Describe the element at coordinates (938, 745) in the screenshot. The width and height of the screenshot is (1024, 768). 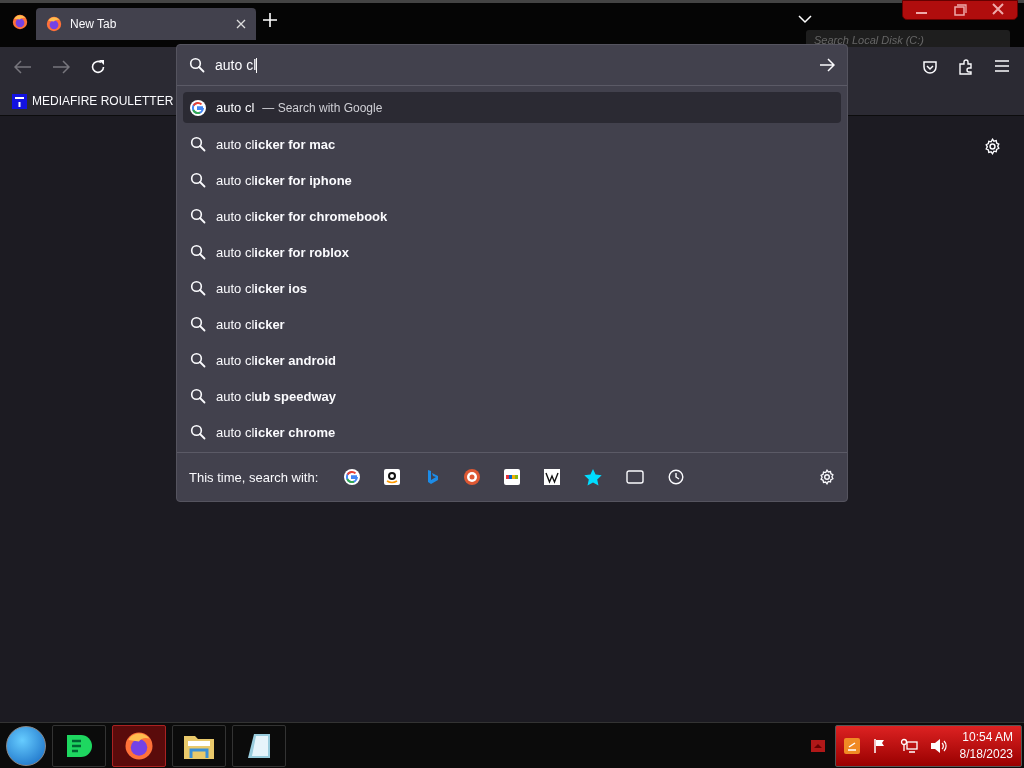
I see `speaker-icon` at that location.